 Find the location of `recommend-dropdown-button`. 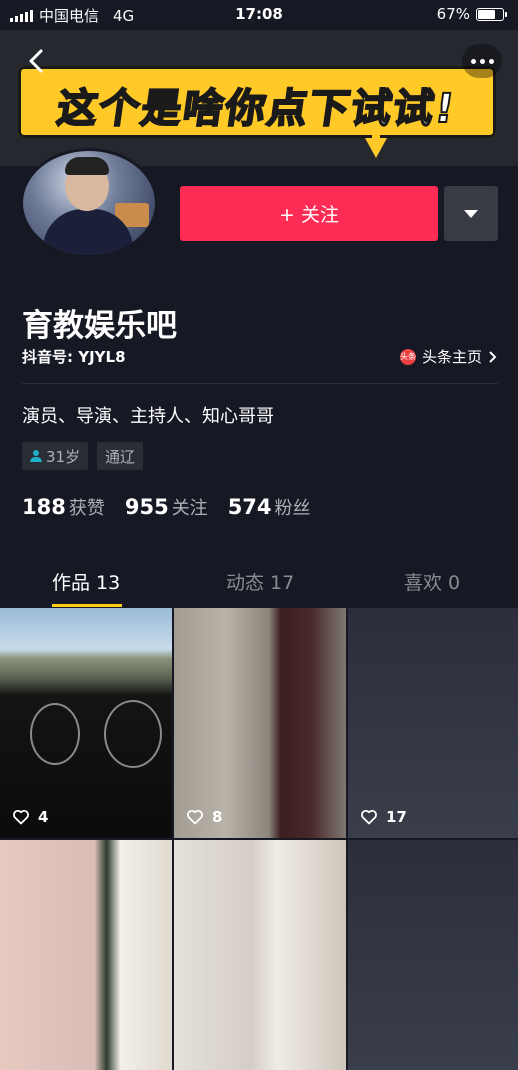

recommend-dropdown-button is located at coordinates (471, 213).